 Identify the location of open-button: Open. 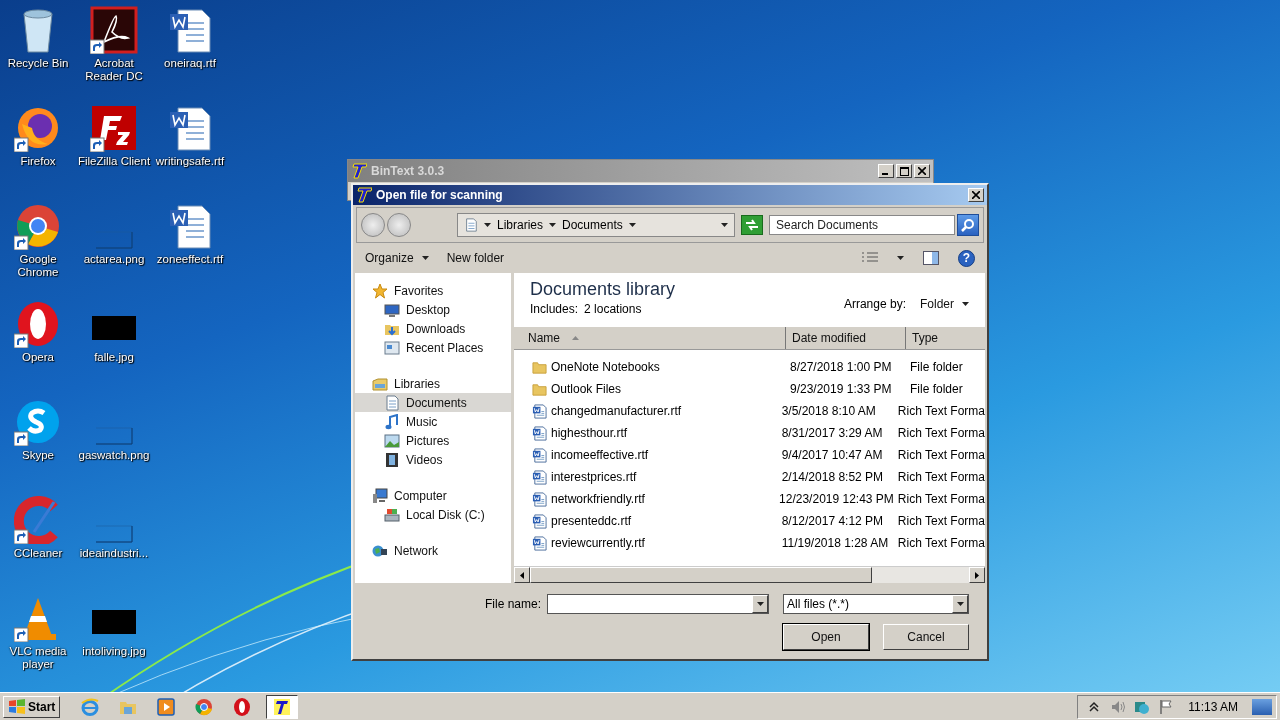
(826, 637).